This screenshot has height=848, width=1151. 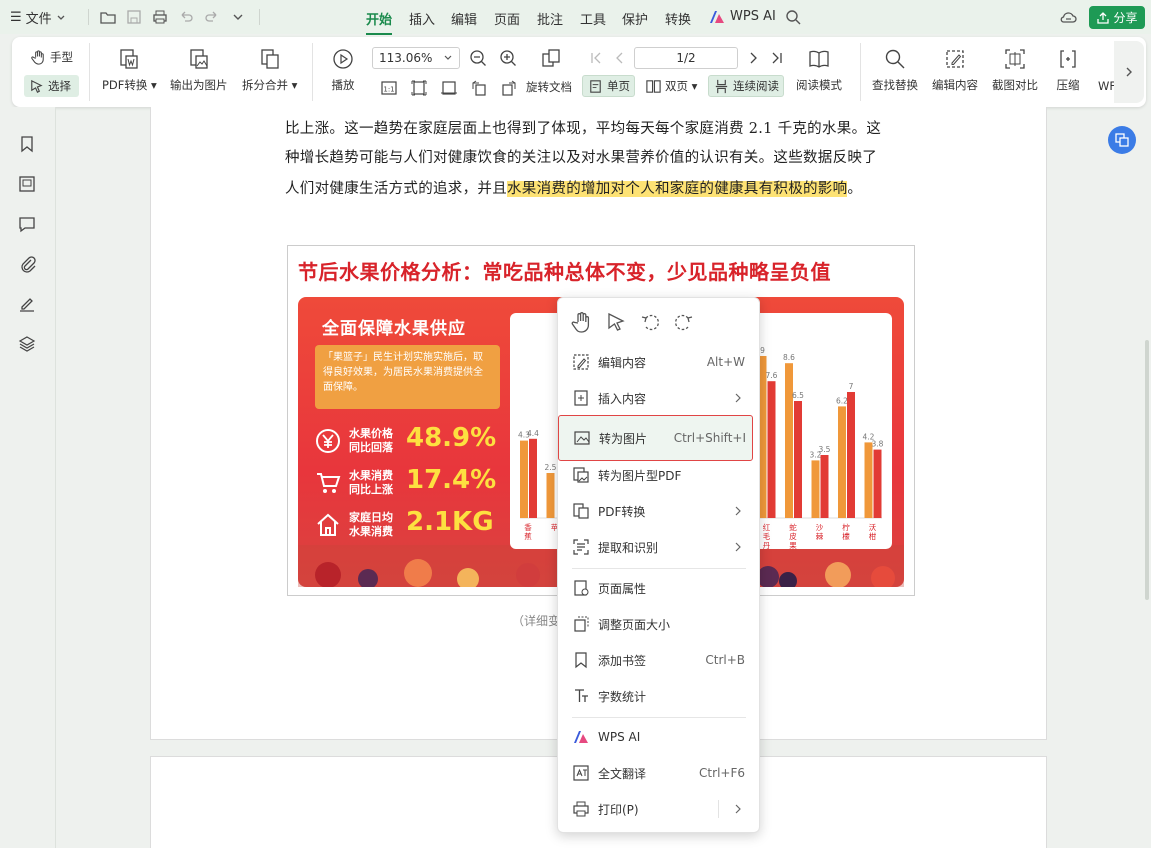 I want to click on redo-icon, so click(x=212, y=17).